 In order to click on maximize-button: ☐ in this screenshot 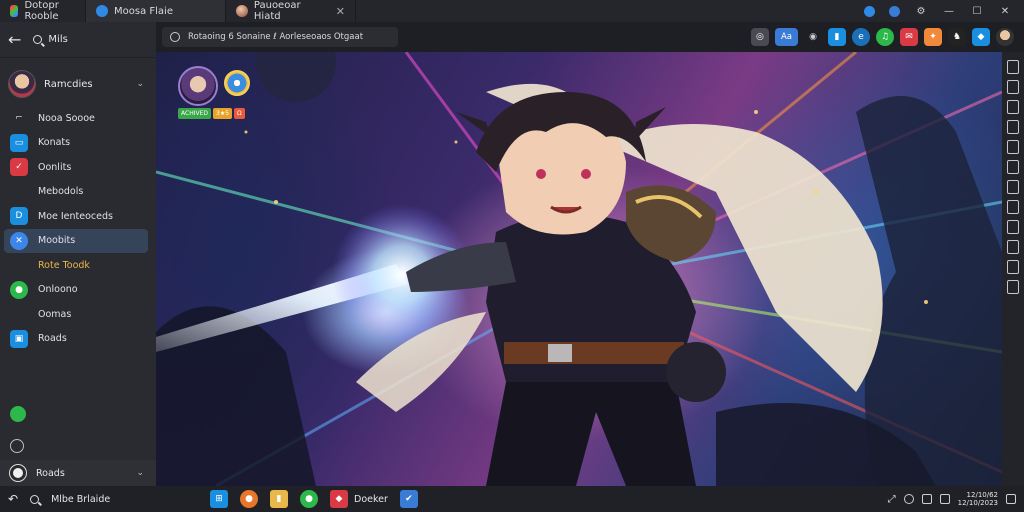, I will do `click(977, 11)`.